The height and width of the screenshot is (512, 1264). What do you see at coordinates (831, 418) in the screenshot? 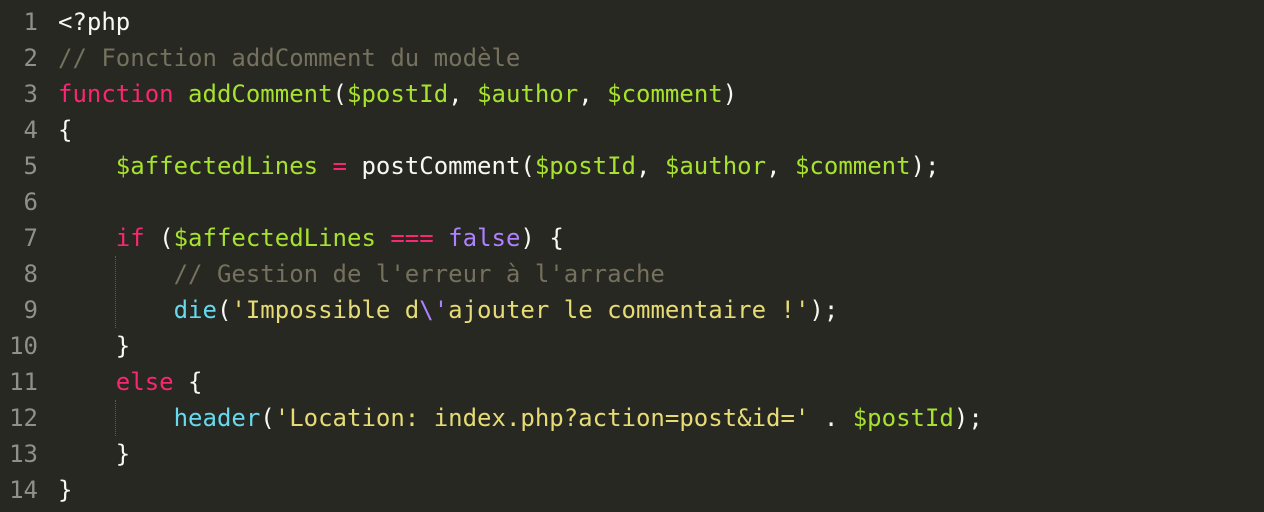
I see `code-text: .` at bounding box center [831, 418].